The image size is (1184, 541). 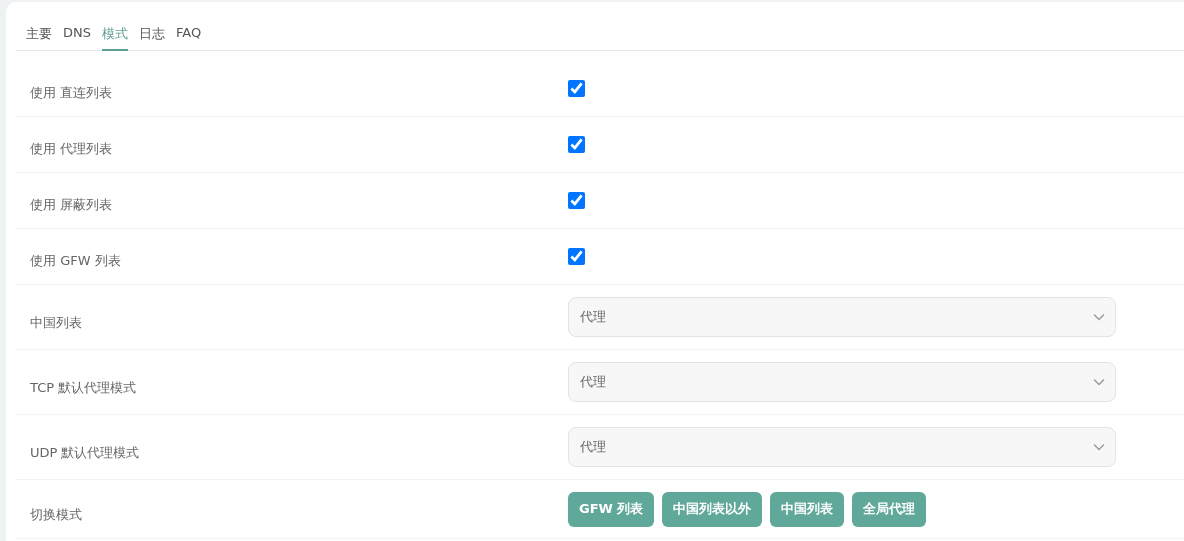 What do you see at coordinates (56, 323) in the screenshot?
I see `field-label: 中国列表` at bounding box center [56, 323].